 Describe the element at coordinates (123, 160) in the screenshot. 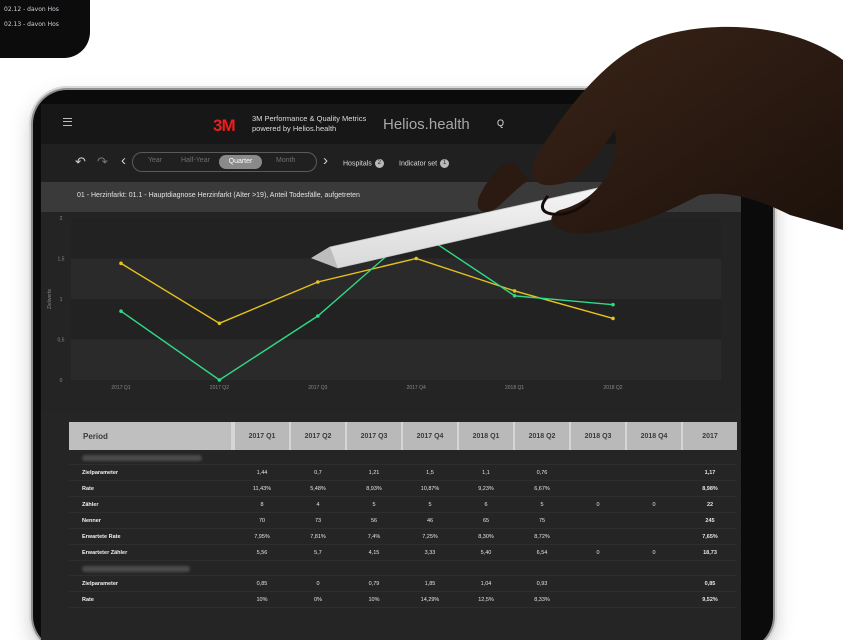

I see `chevron-left-icon: ‹` at that location.